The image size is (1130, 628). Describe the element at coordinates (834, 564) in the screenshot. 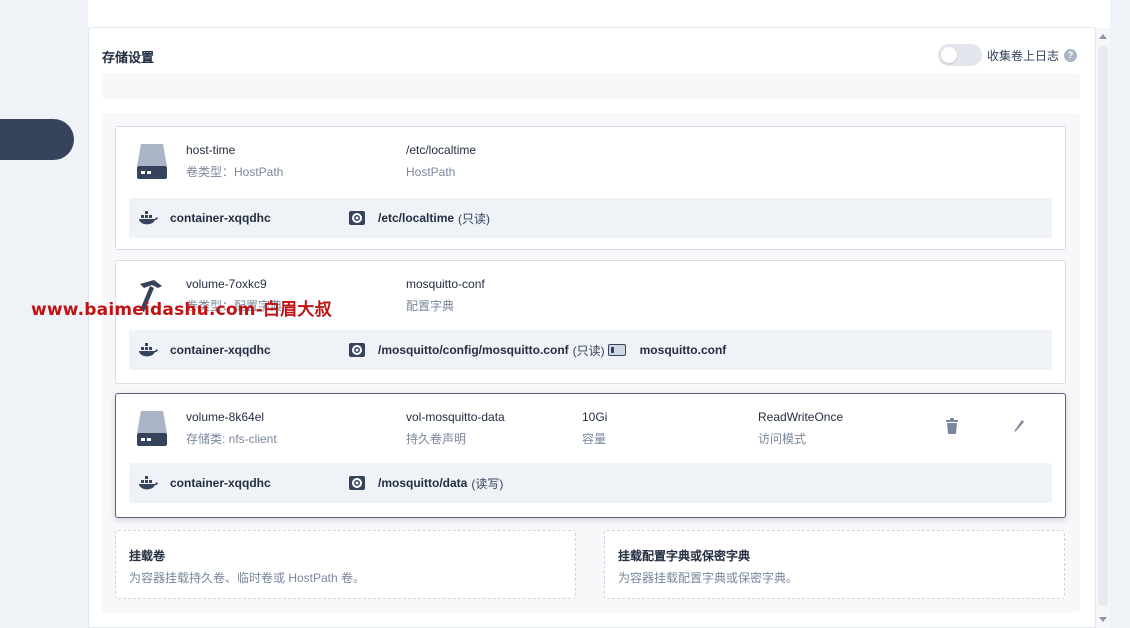

I see `add-config-button: 挂载配置字典或保密字典 为容器挂载配置字典或保密字典。` at that location.